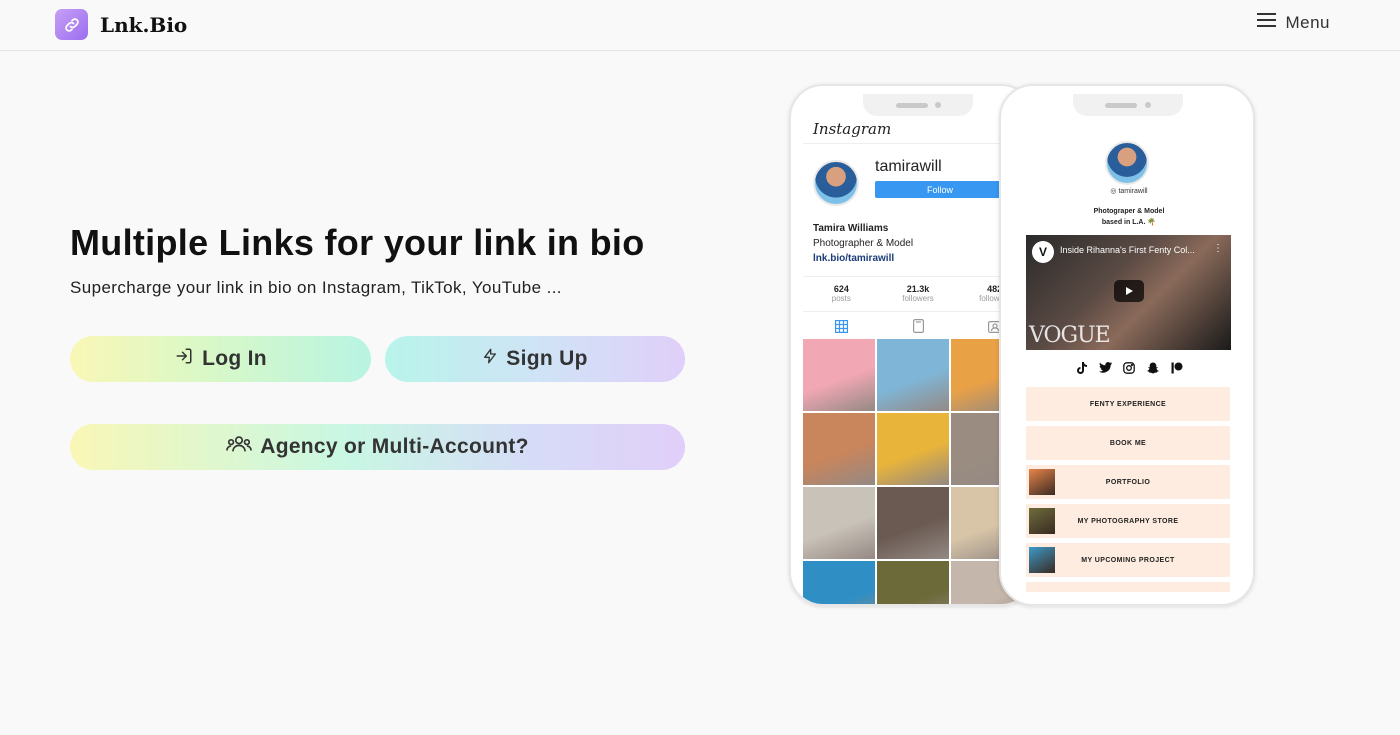  I want to click on signup-button: Sign Up, so click(535, 359).